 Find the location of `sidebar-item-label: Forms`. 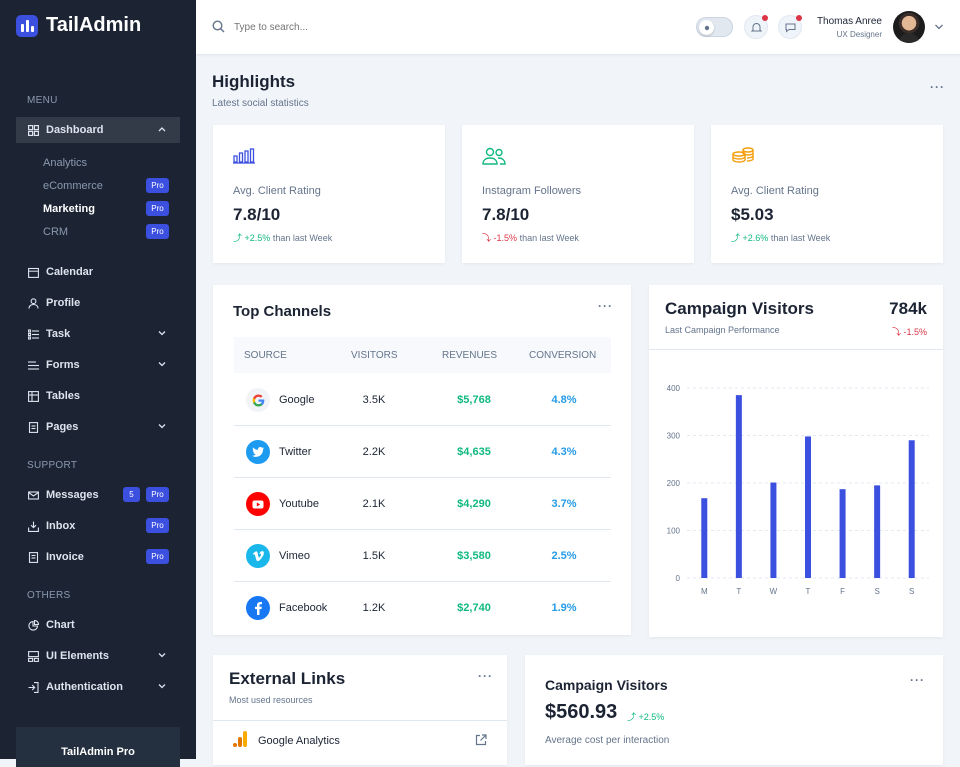

sidebar-item-label: Forms is located at coordinates (63, 365).